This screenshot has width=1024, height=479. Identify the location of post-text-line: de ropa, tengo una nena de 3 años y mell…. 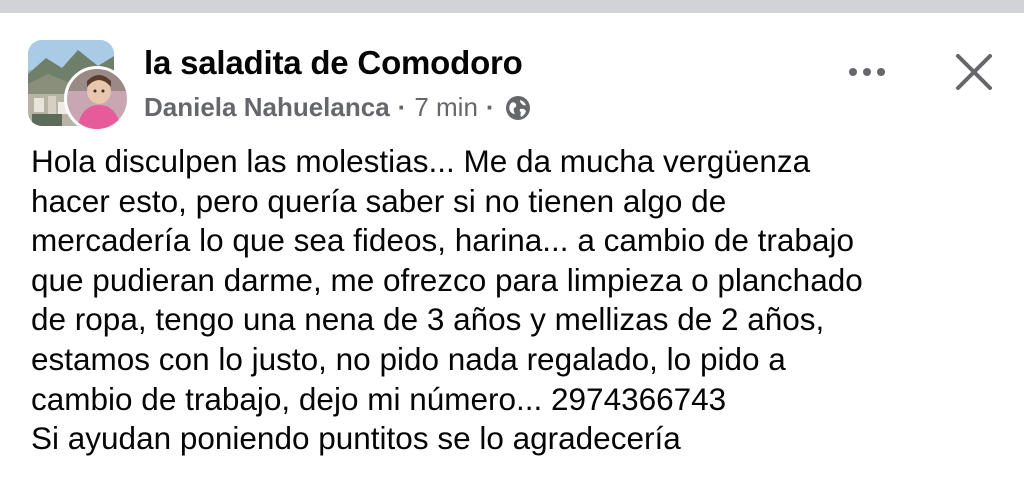
(428, 319).